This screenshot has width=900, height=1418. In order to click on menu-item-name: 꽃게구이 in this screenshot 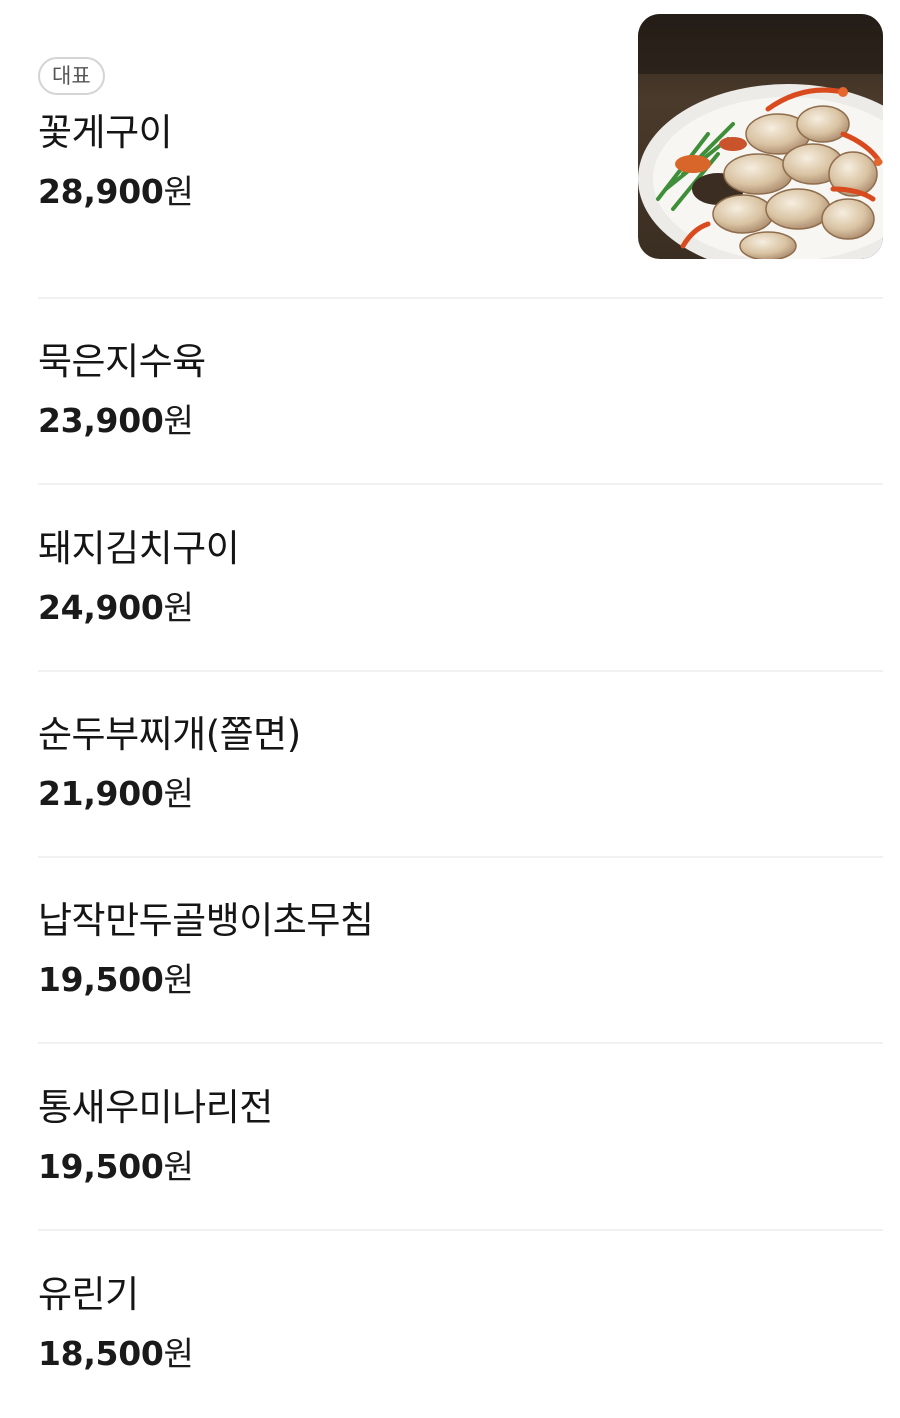, I will do `click(105, 132)`.